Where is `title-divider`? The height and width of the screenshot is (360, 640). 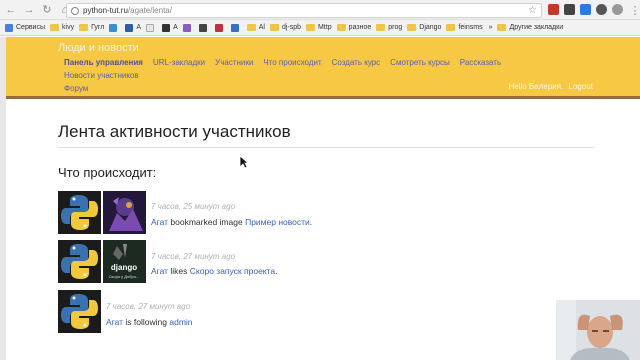 title-divider is located at coordinates (326, 147).